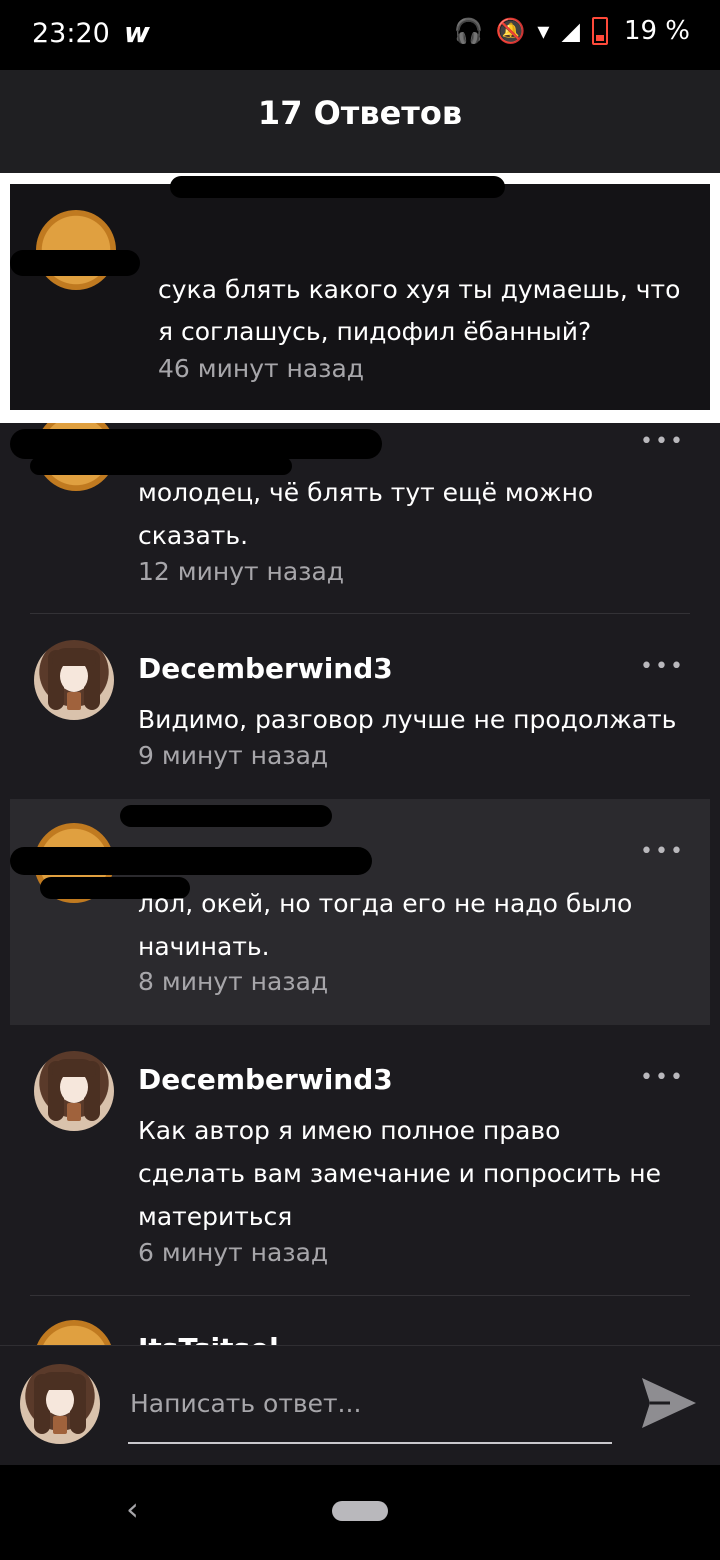  I want to click on reply-input-underline, so click(370, 1443).